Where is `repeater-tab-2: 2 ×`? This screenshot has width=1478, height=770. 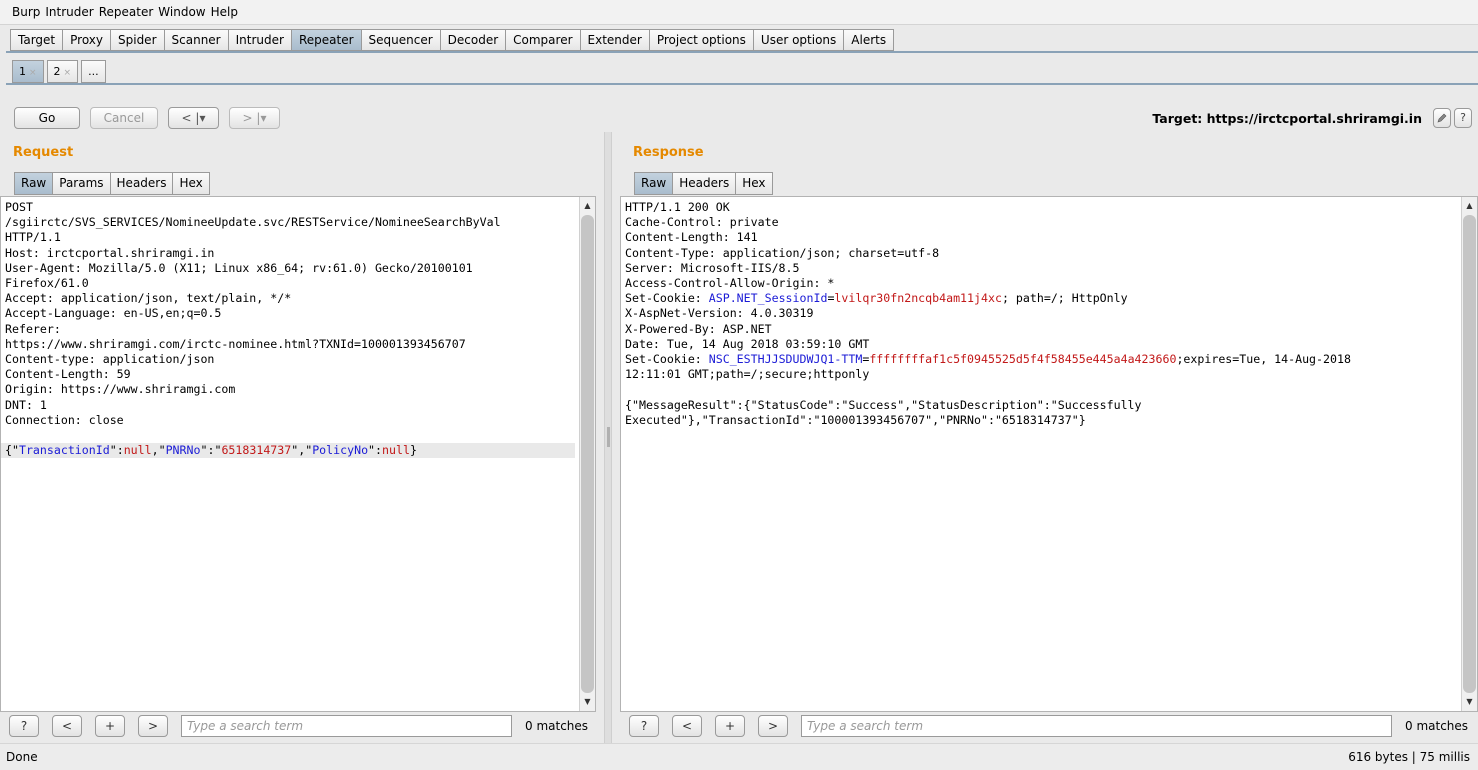 repeater-tab-2: 2 × is located at coordinates (62, 71).